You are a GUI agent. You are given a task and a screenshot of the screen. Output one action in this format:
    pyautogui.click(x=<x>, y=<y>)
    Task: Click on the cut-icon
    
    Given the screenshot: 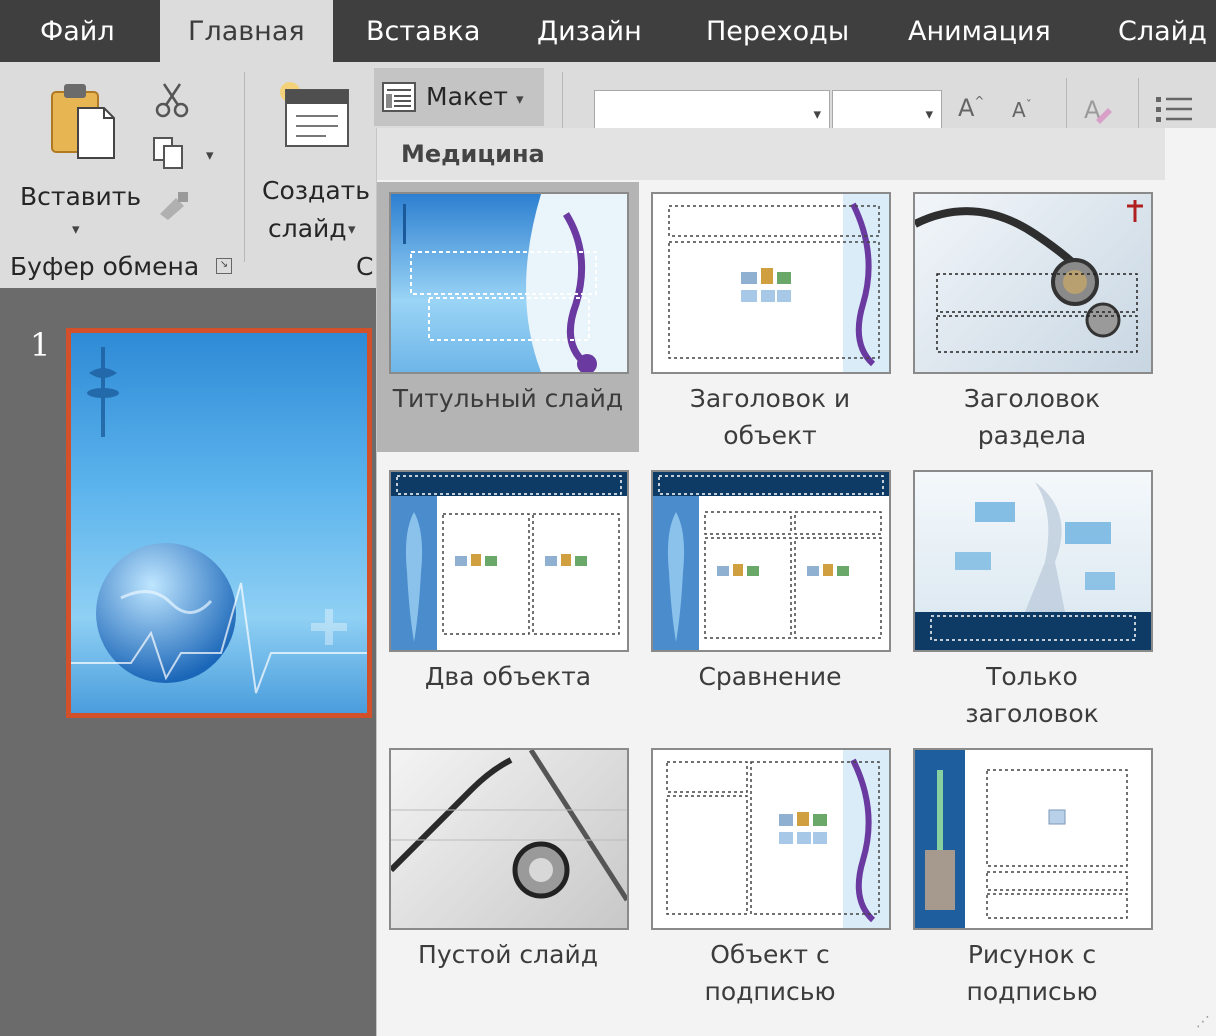 What is the action you would take?
    pyautogui.click(x=172, y=100)
    